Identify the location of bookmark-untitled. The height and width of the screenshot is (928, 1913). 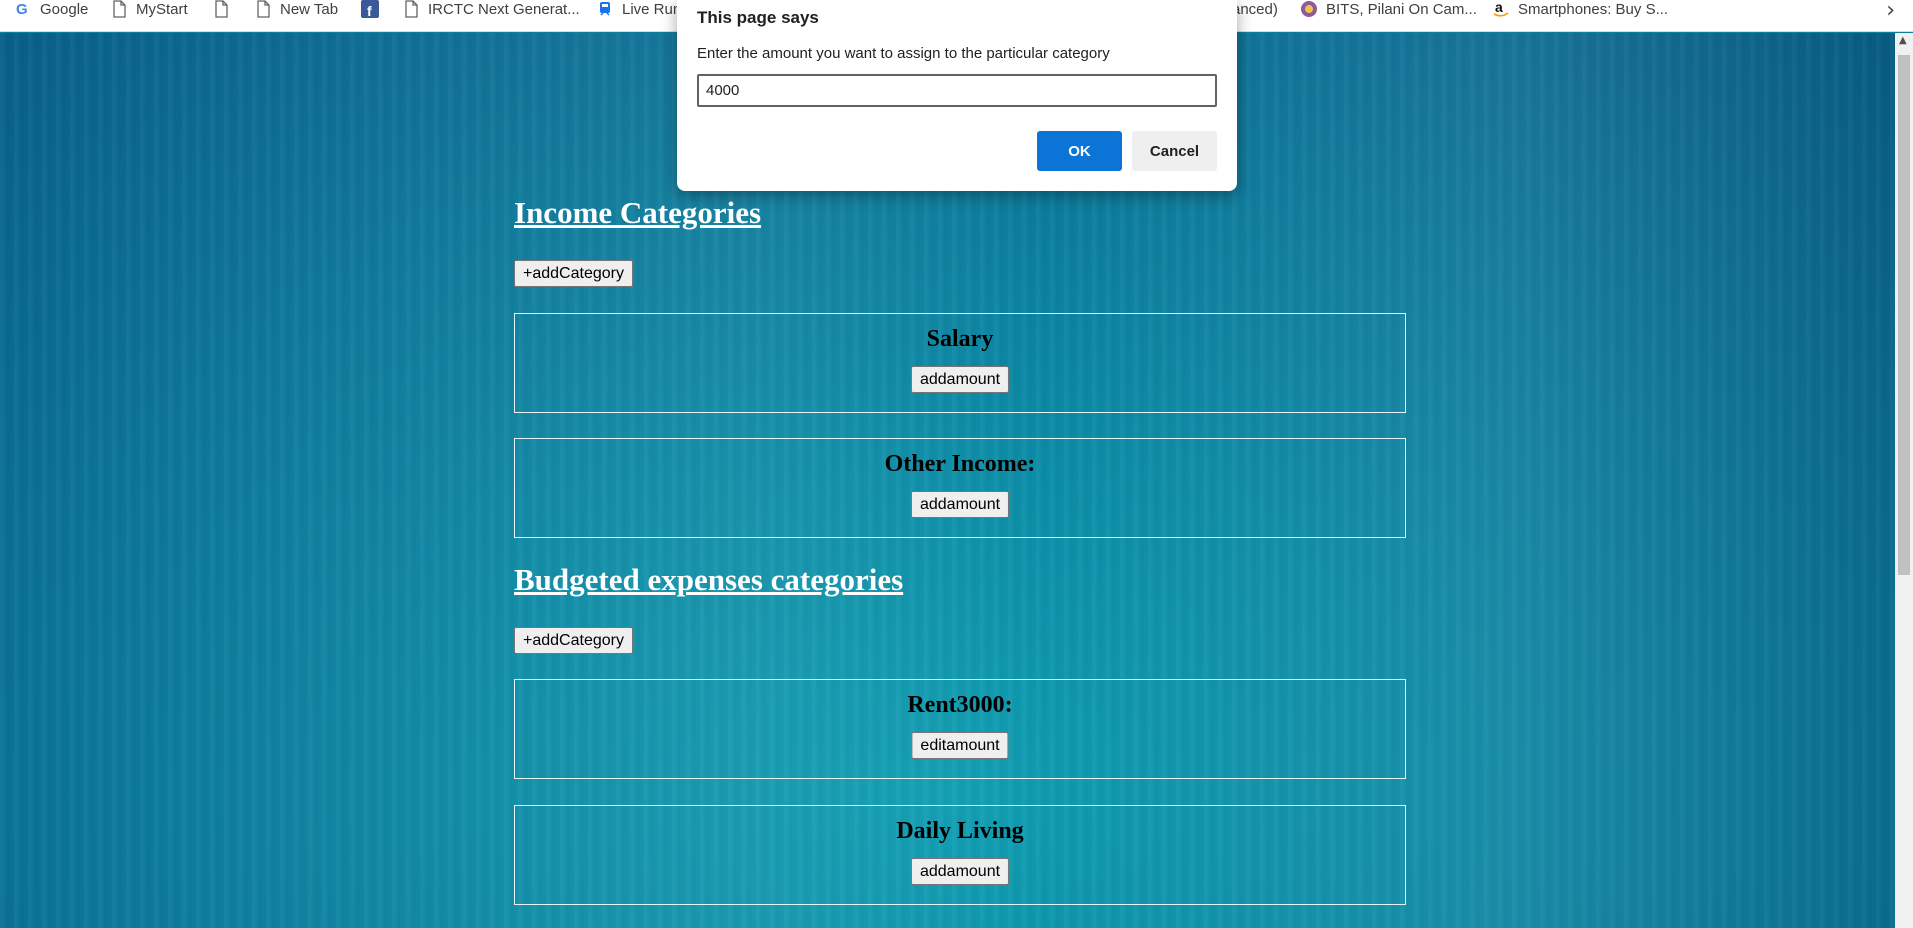
(225, 9).